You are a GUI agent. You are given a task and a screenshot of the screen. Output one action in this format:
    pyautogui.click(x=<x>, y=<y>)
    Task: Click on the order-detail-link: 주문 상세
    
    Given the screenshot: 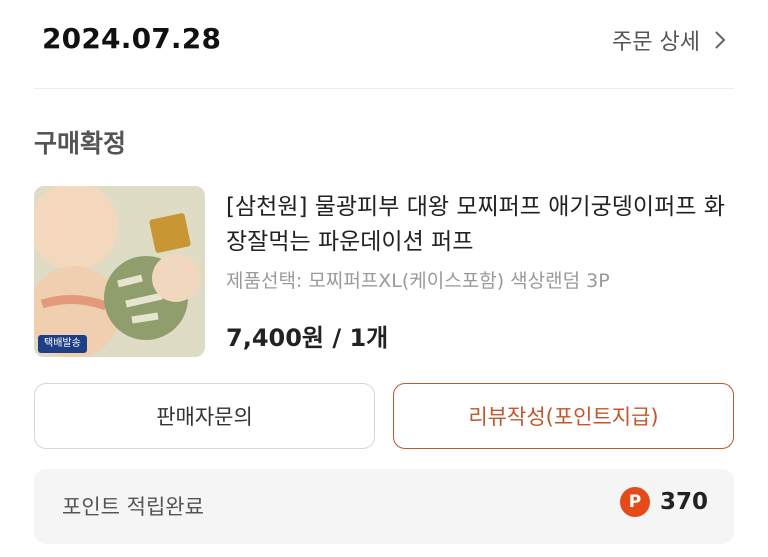 What is the action you would take?
    pyautogui.click(x=670, y=40)
    